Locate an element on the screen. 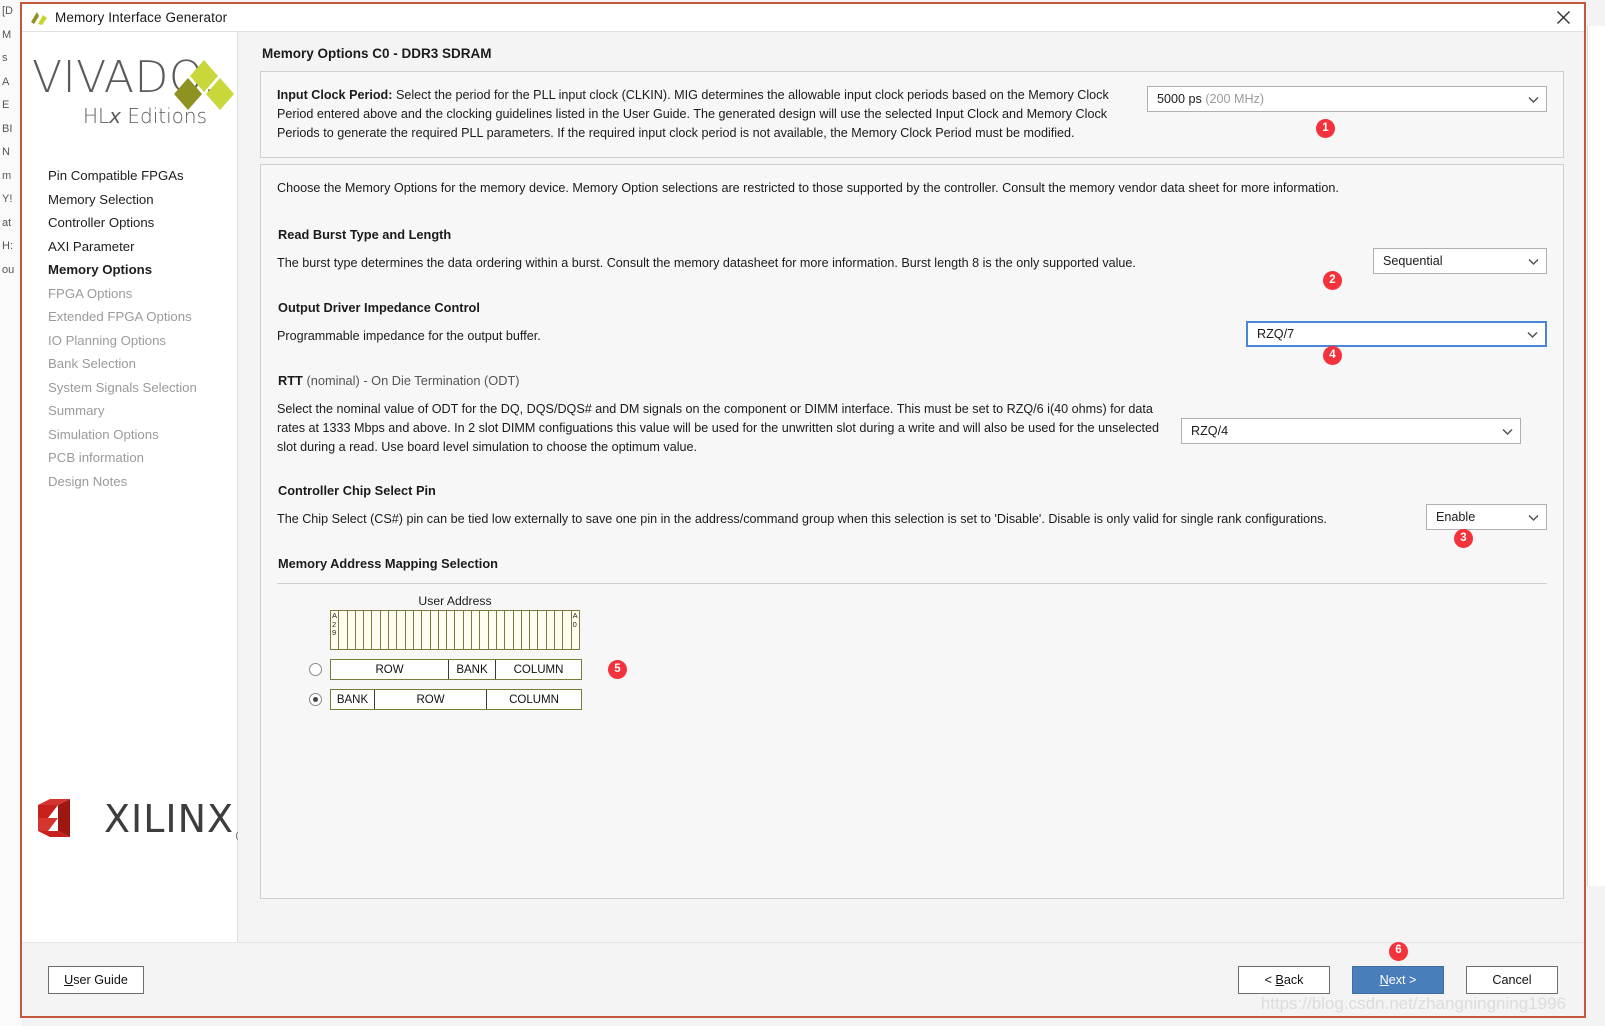  input-clock-period-select: 5000 ps (200 MHz) is located at coordinates (1347, 99).